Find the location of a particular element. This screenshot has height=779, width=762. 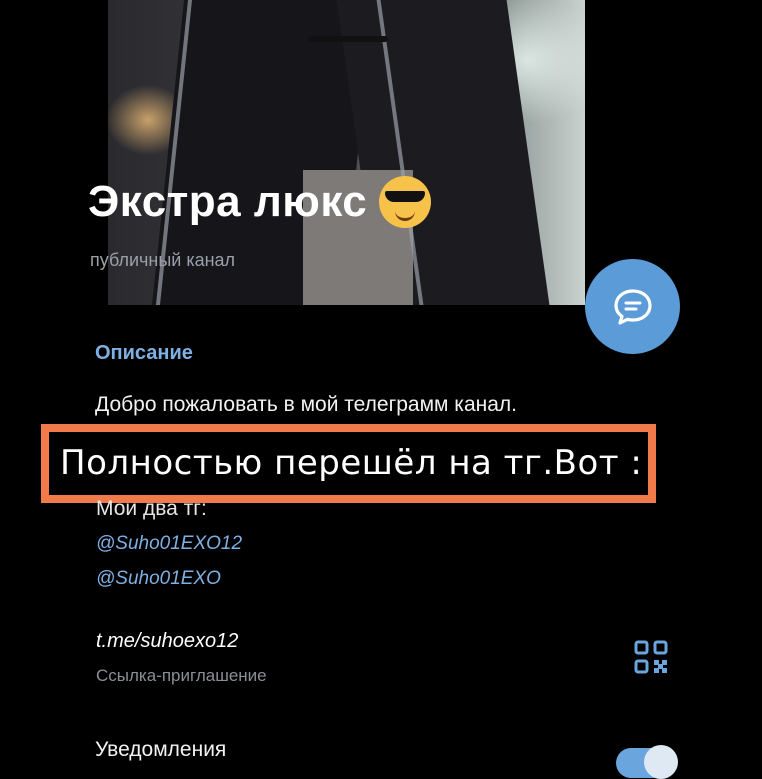

channel-title: Экстра люкс is located at coordinates (260, 202).